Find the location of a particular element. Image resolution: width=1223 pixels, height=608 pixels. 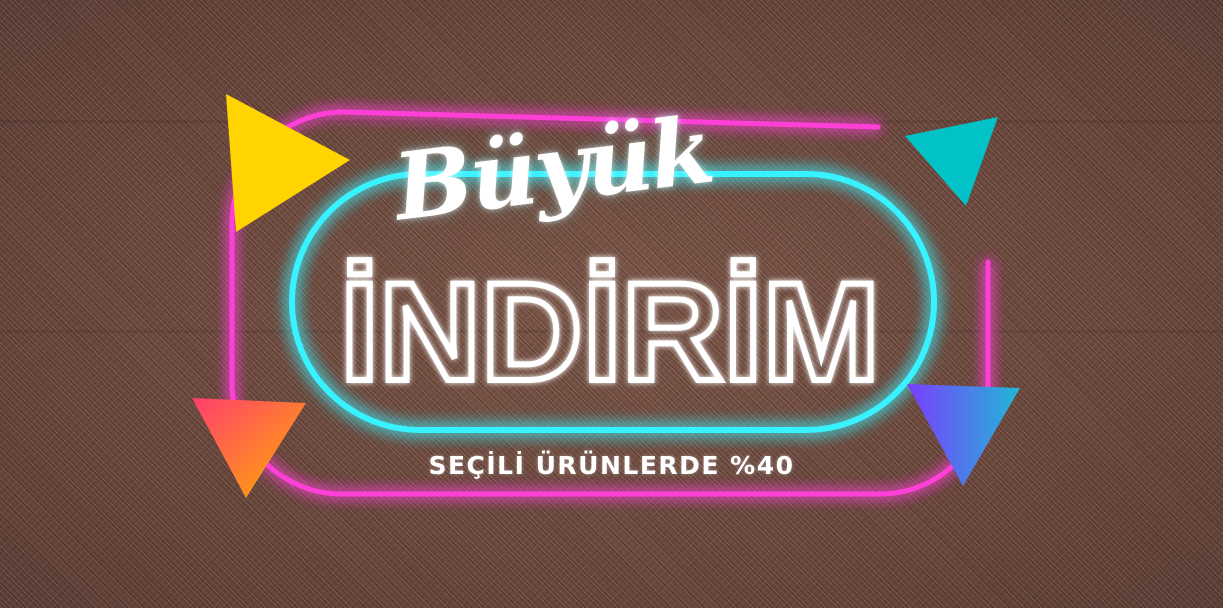

main-title: İNDİRİM is located at coordinates (610, 331).